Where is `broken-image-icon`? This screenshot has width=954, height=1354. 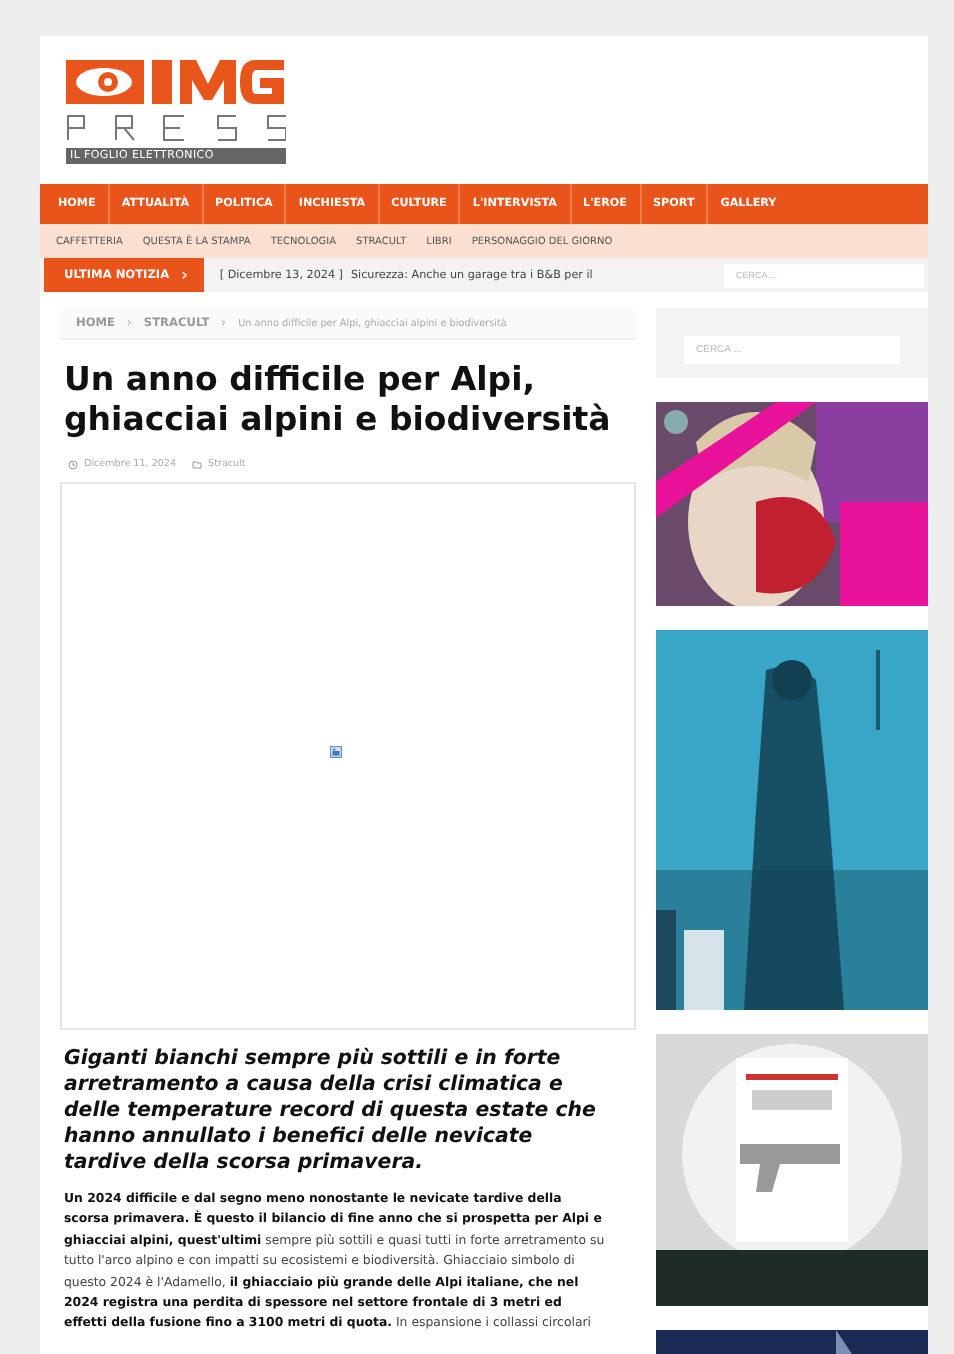
broken-image-icon is located at coordinates (336, 751).